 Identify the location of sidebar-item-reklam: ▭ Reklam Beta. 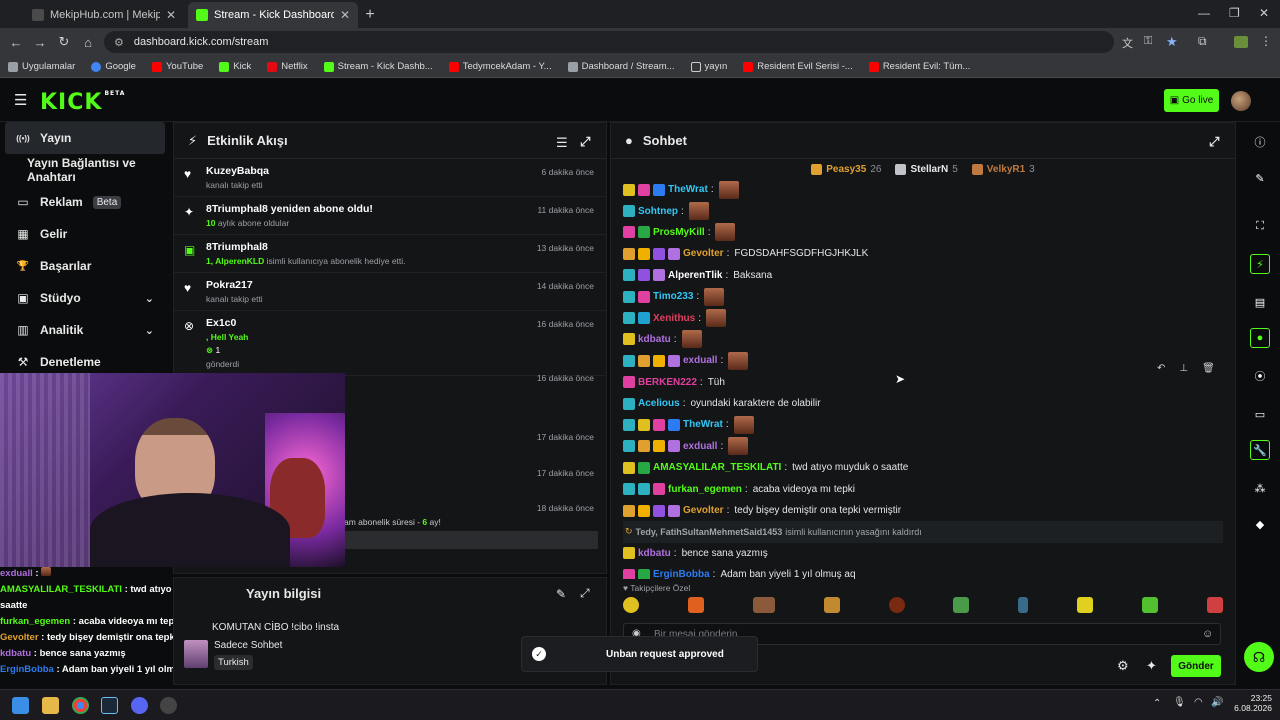
(85, 202).